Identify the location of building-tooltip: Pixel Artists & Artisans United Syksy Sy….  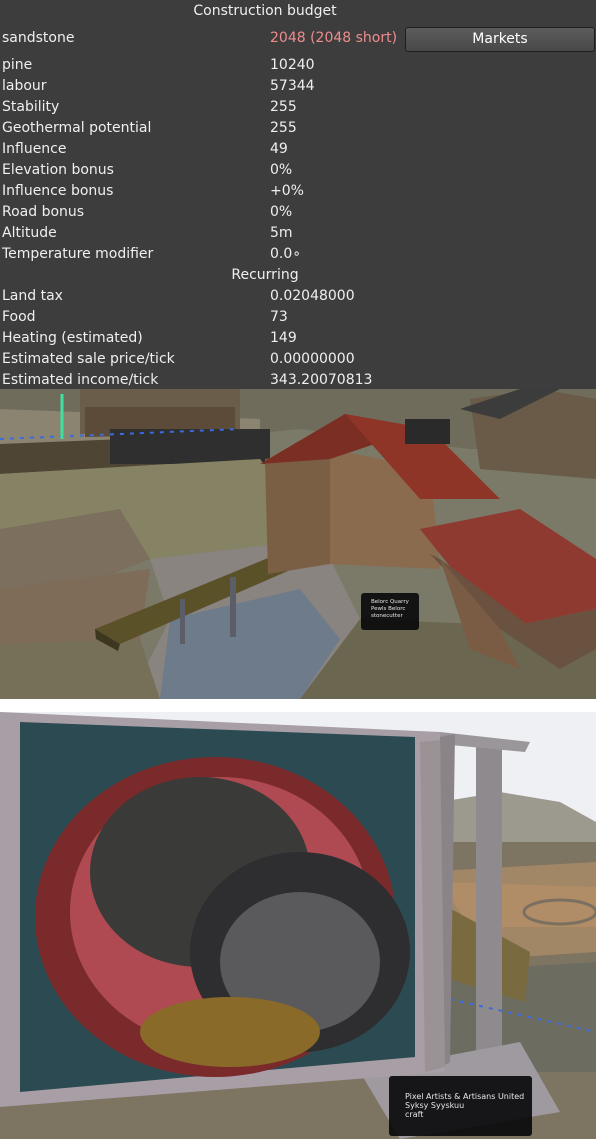
(460, 1106).